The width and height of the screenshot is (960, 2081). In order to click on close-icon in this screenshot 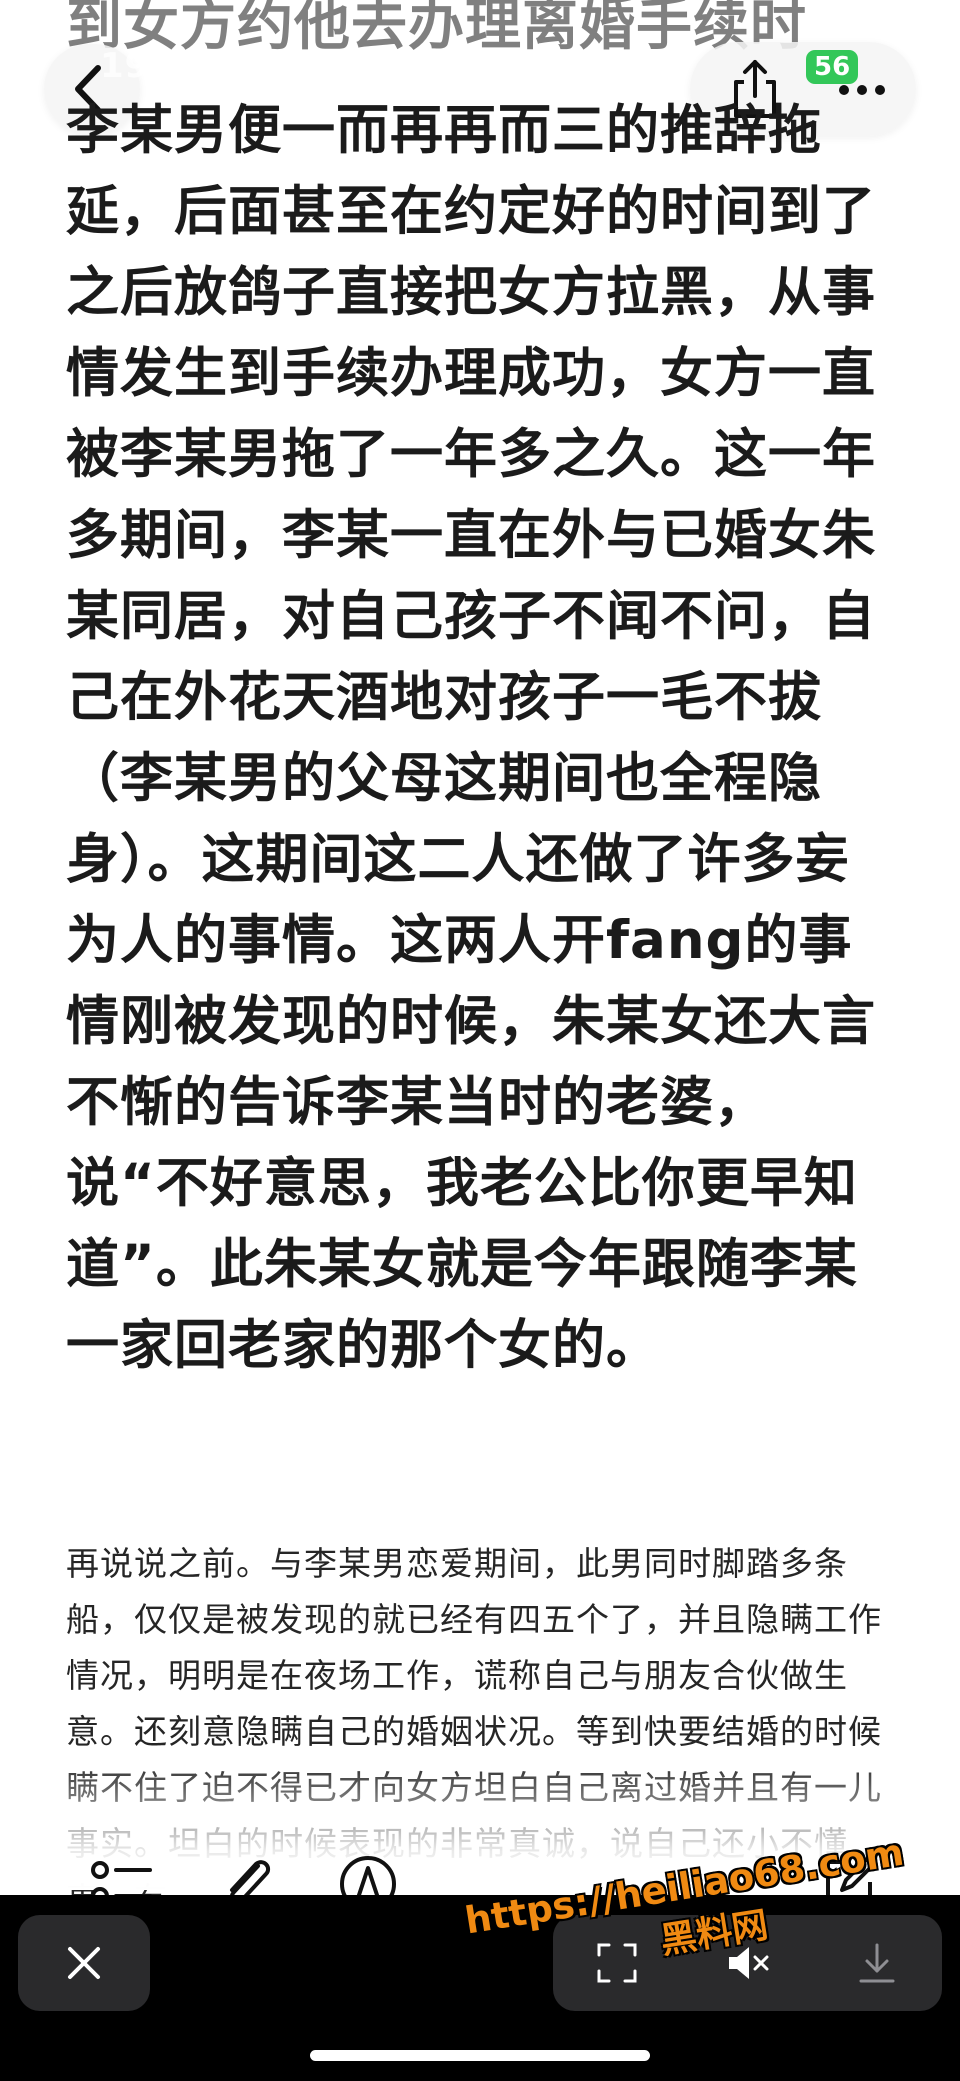, I will do `click(84, 1963)`.